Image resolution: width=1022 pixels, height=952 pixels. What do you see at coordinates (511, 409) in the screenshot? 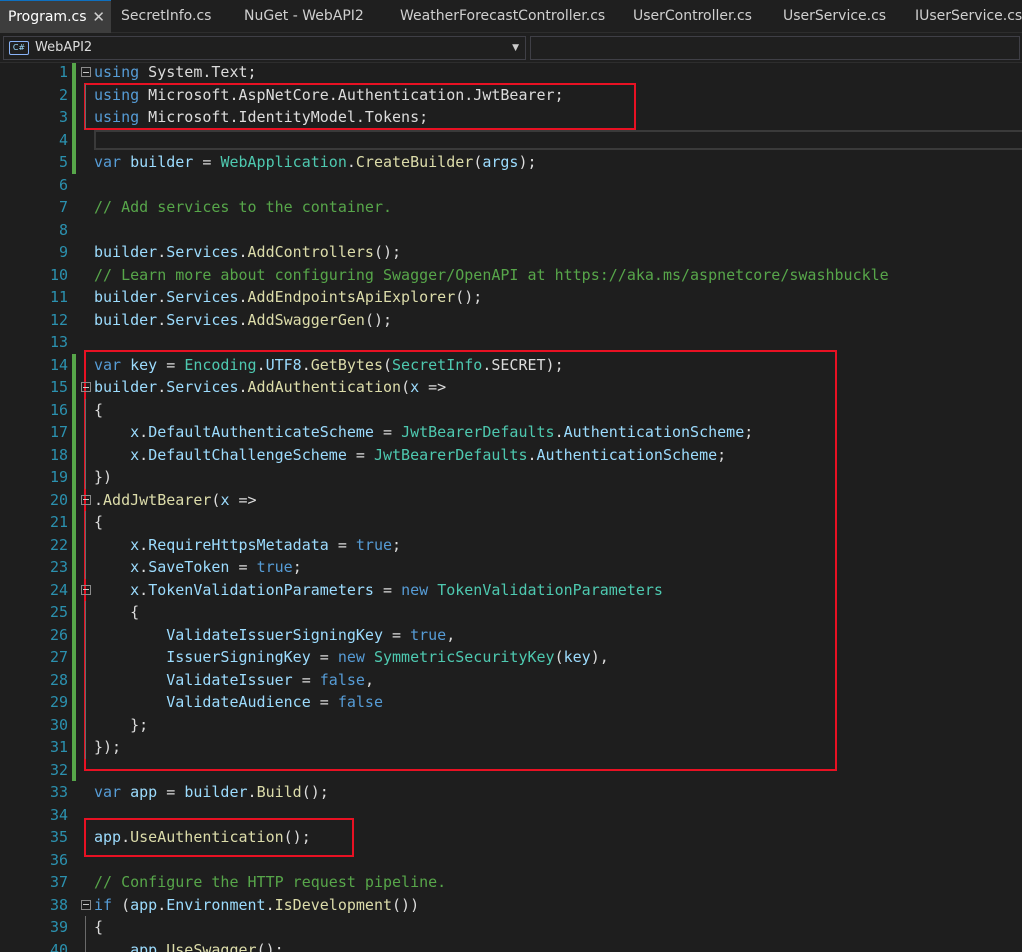
I see `code-line: 16 {` at bounding box center [511, 409].